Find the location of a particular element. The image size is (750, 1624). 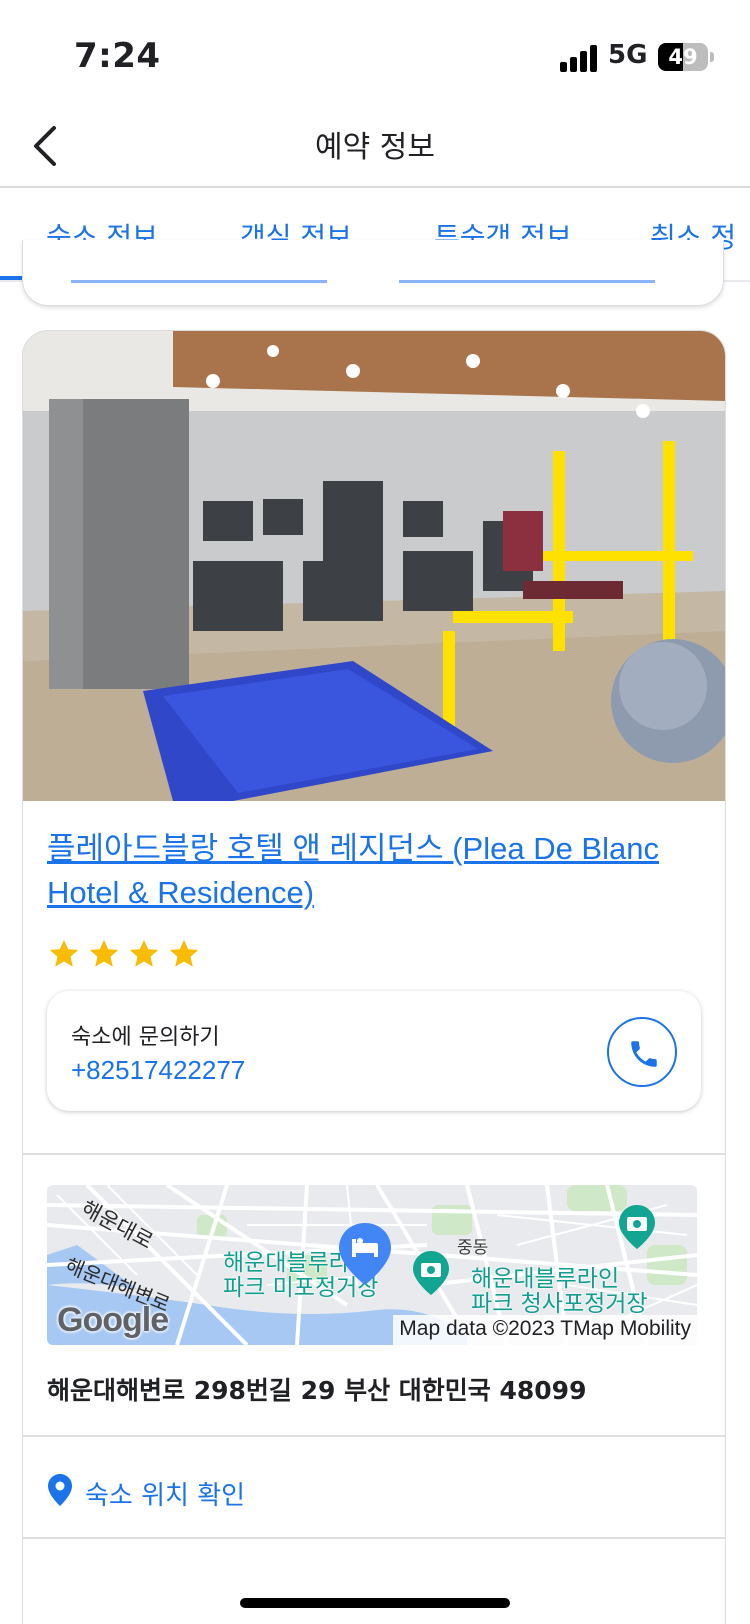

battery-cap is located at coordinates (712, 57).